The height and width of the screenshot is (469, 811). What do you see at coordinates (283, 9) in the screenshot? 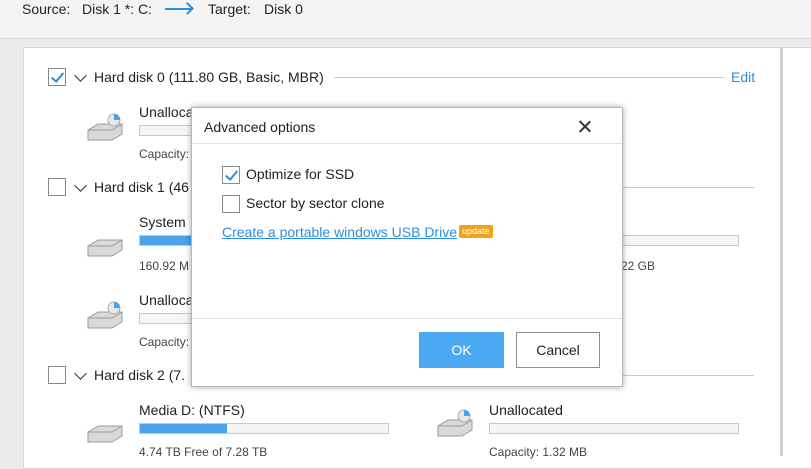
I see `target-value: Disk 0` at bounding box center [283, 9].